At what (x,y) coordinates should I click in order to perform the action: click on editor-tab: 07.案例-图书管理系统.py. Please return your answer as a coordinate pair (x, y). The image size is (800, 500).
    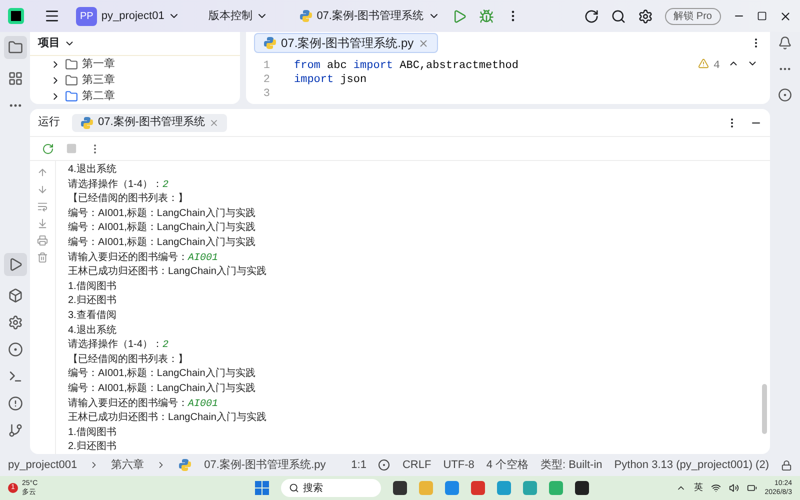
    Looking at the image, I should click on (346, 43).